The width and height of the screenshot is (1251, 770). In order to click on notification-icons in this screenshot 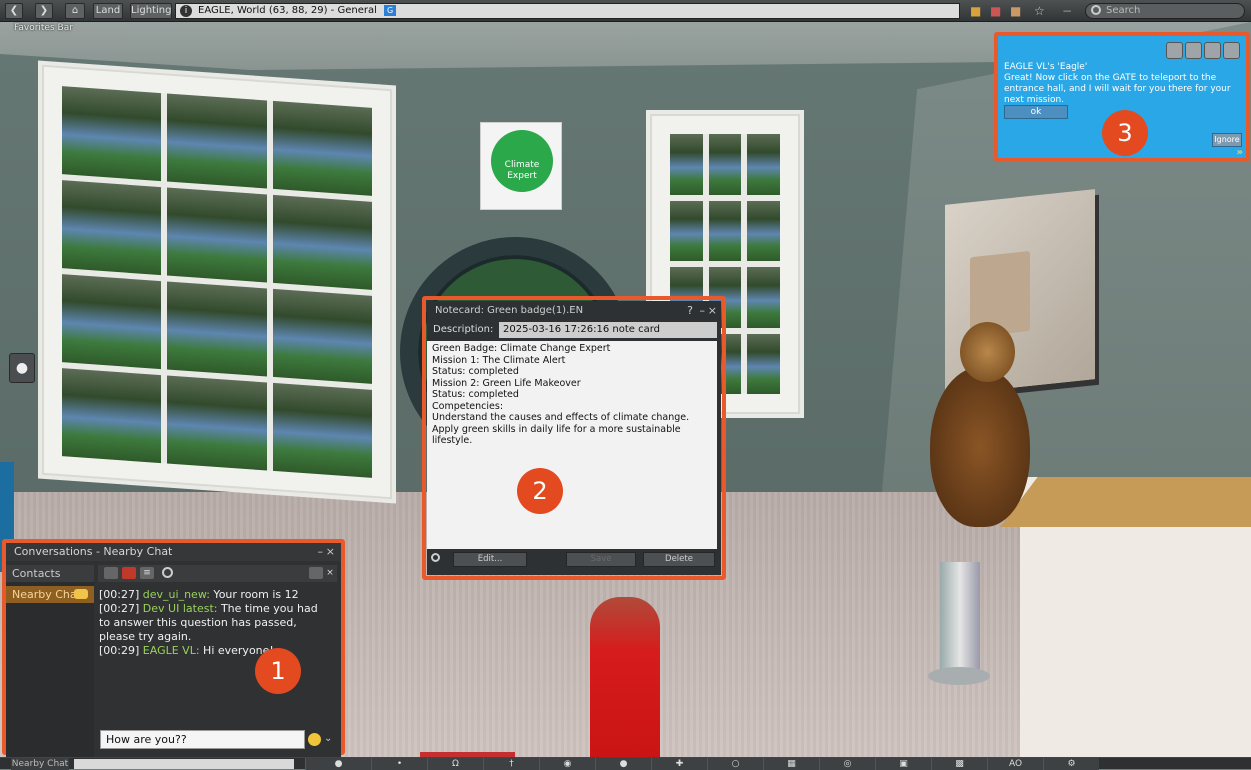, I will do `click(1202, 52)`.